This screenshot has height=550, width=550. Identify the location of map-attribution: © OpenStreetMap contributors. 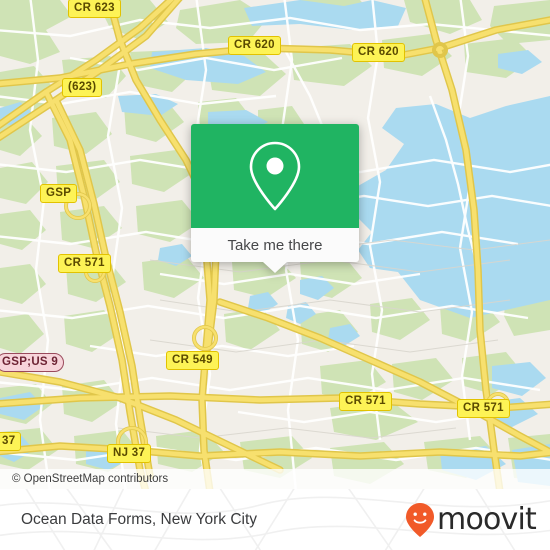
(275, 479).